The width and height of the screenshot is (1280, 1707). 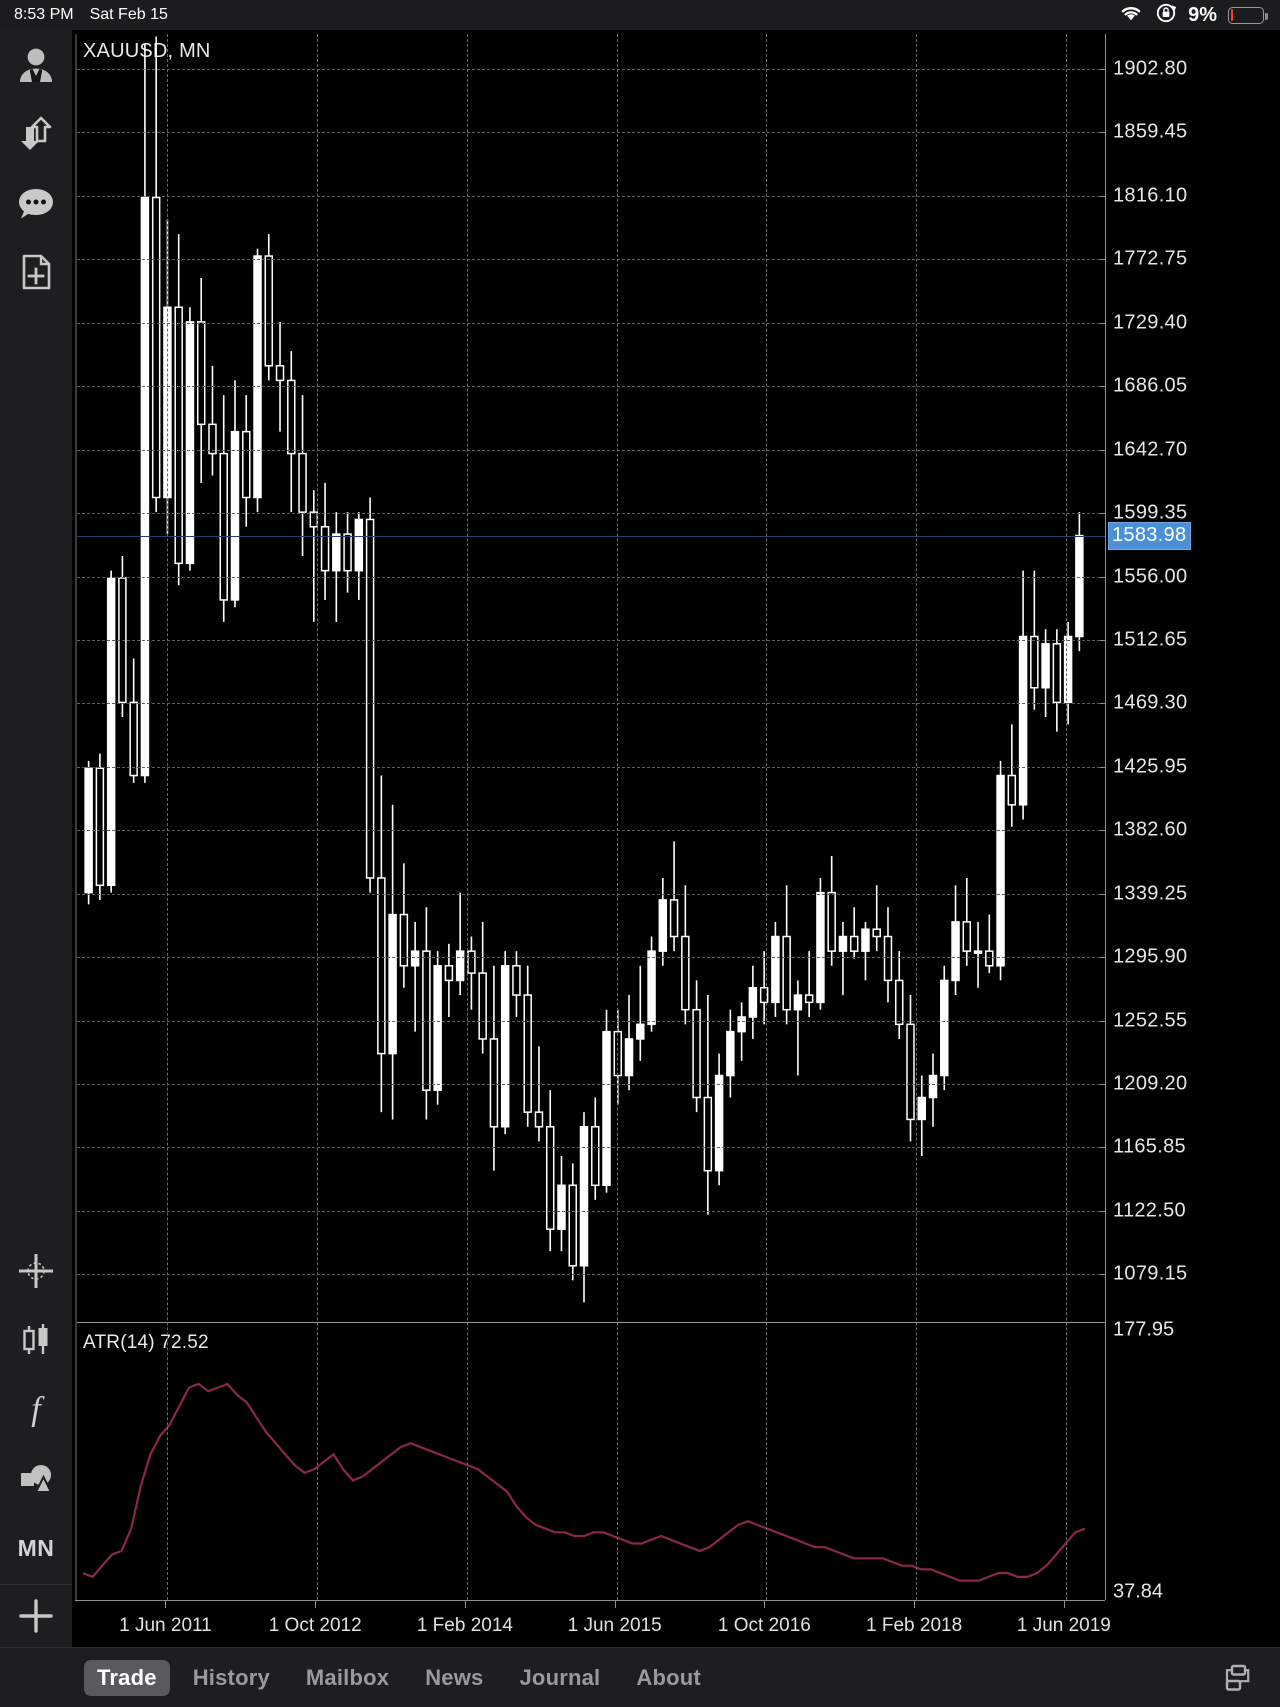 What do you see at coordinates (36, 1339) in the screenshot?
I see `chart-type-icon` at bounding box center [36, 1339].